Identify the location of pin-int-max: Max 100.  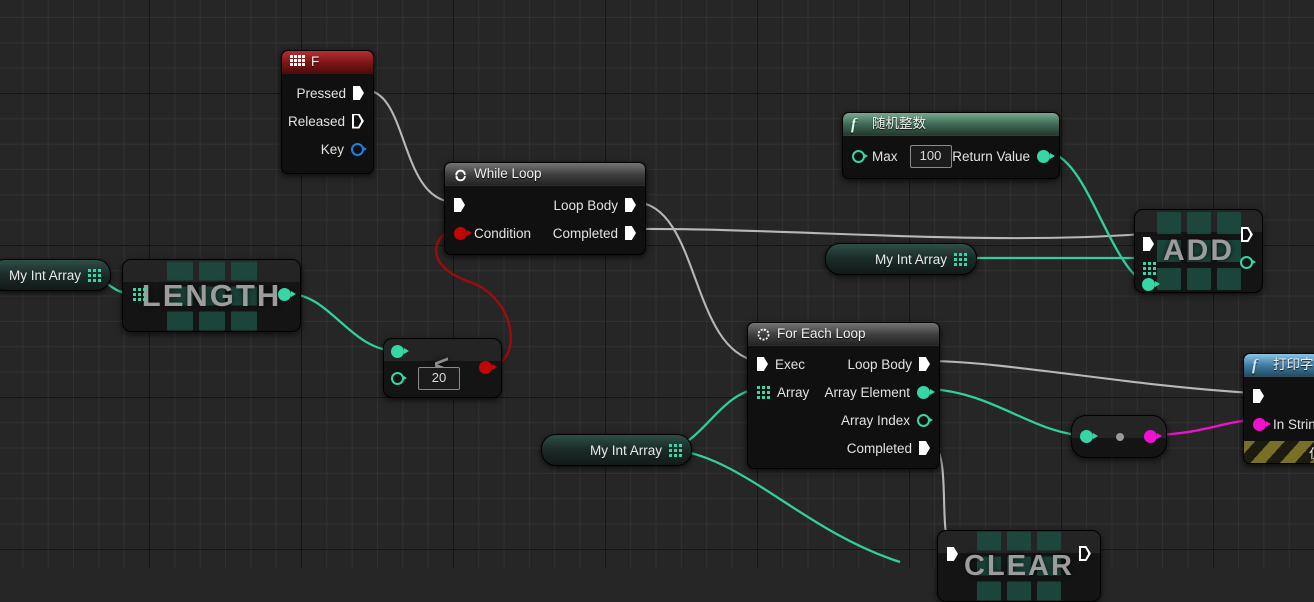
(902, 156).